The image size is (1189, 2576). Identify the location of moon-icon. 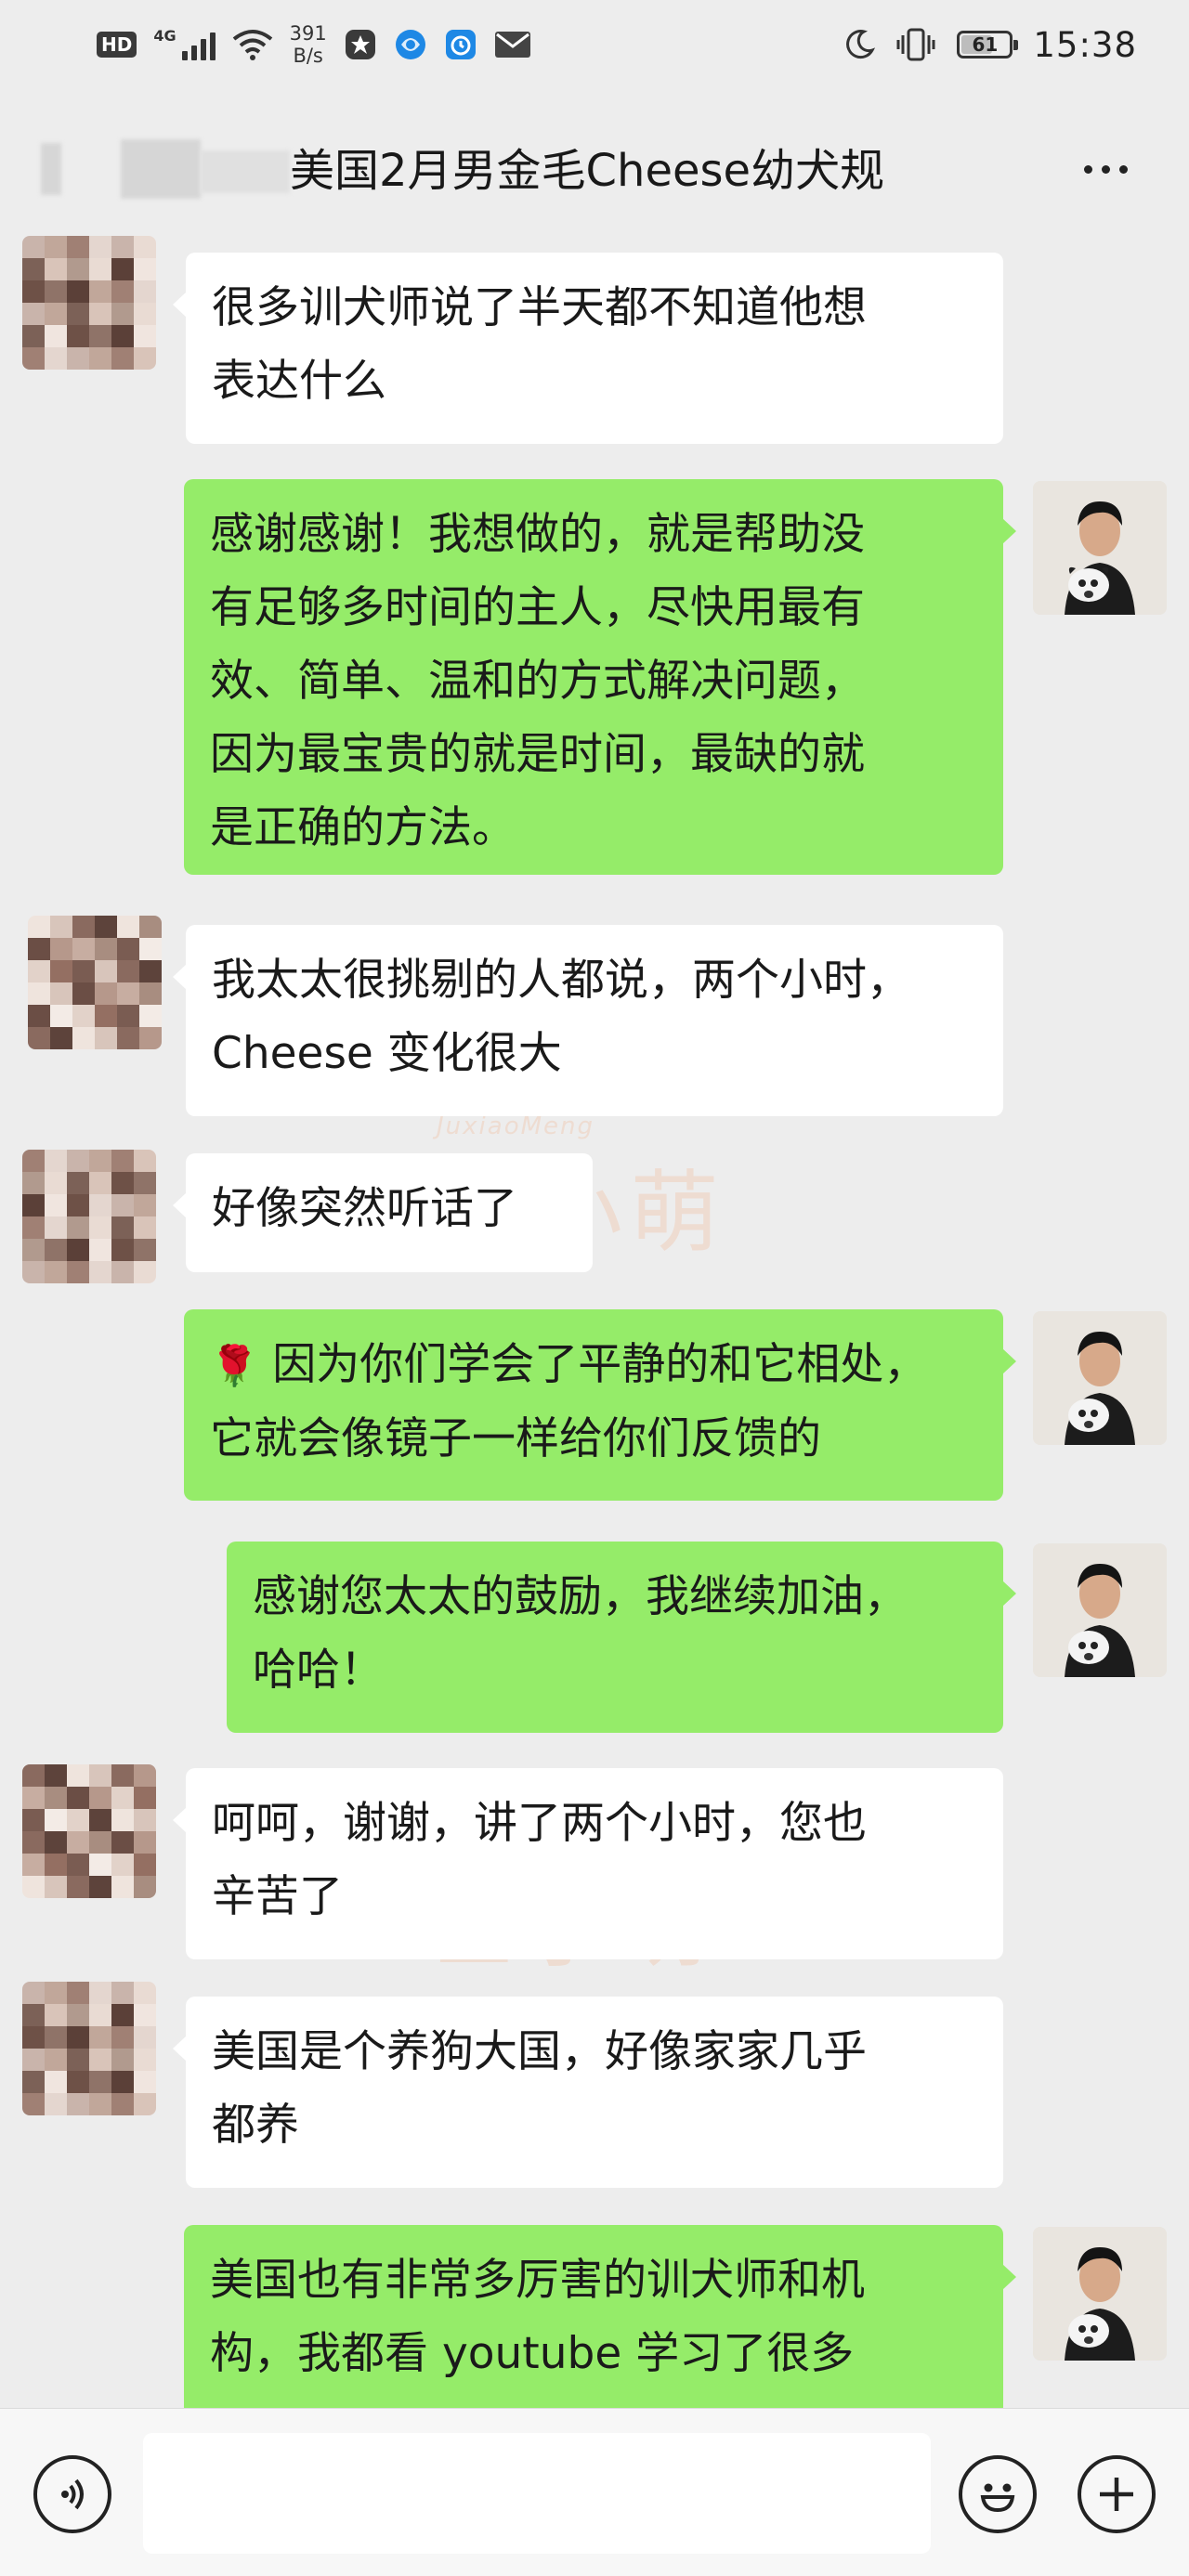
(861, 44).